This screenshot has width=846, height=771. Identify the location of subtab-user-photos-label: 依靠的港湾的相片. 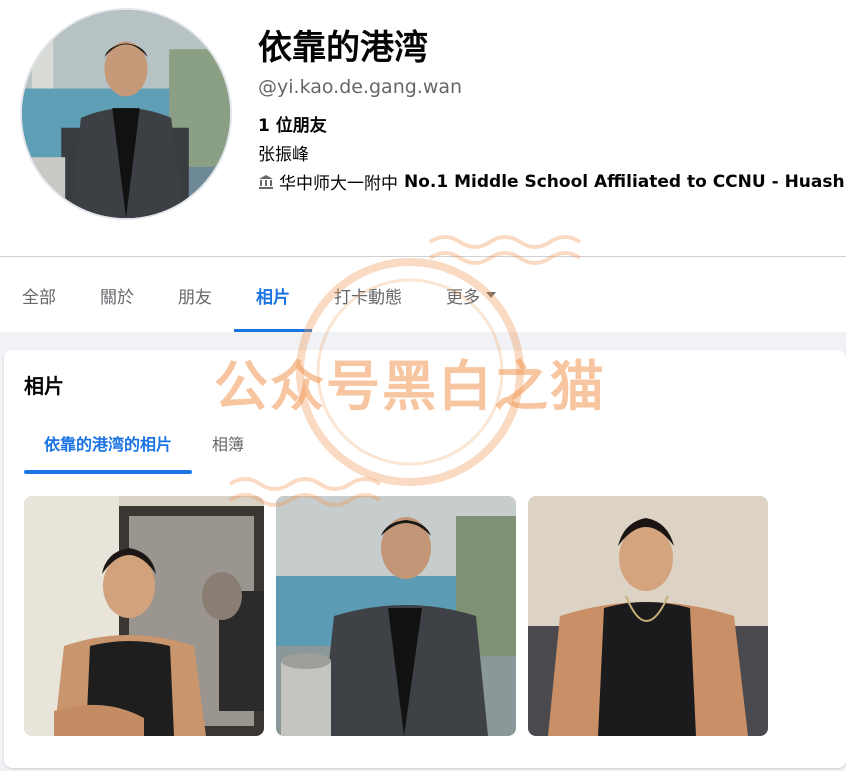
(108, 444).